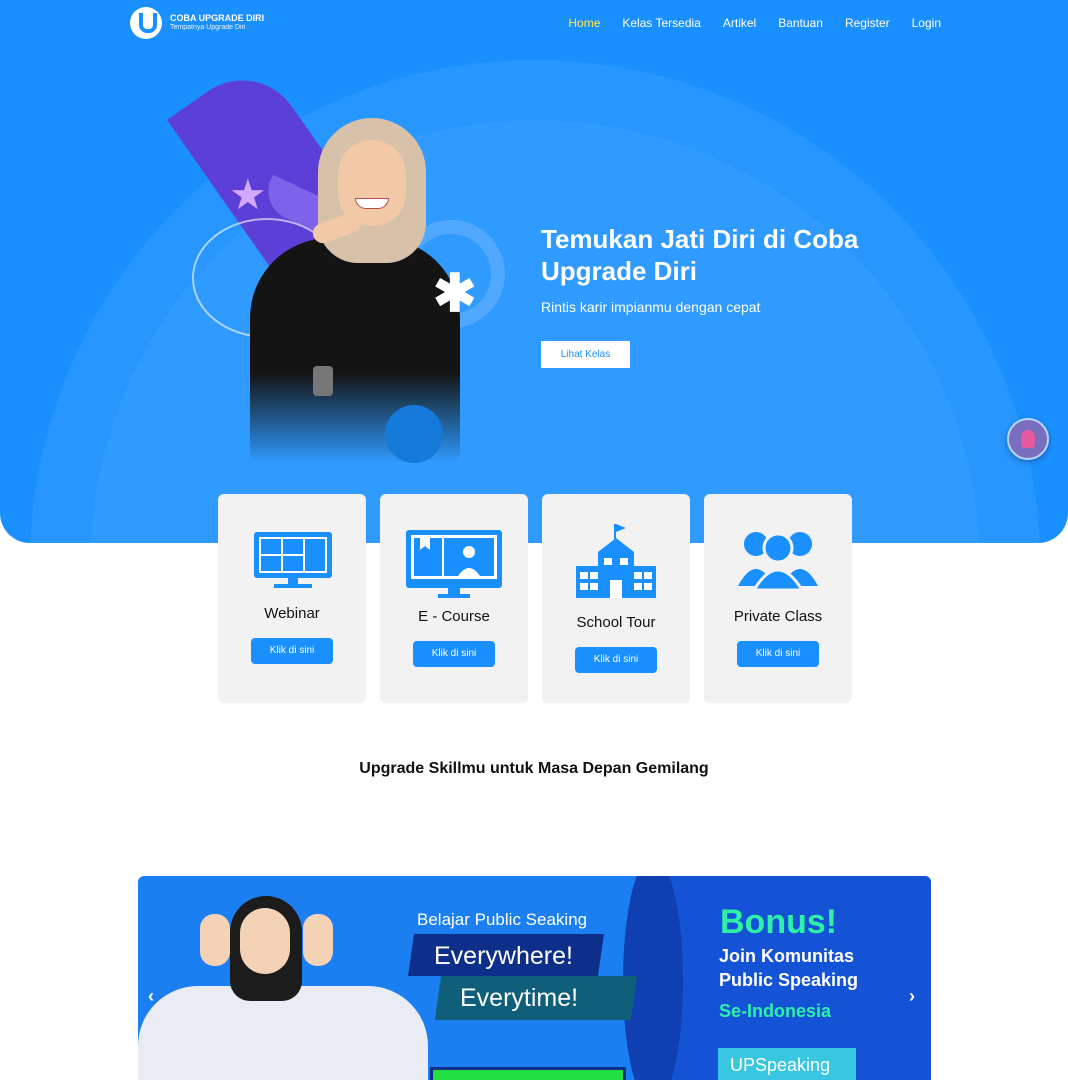 This screenshot has width=1068, height=1080. I want to click on asterisk-icon: ✱, so click(455, 294).